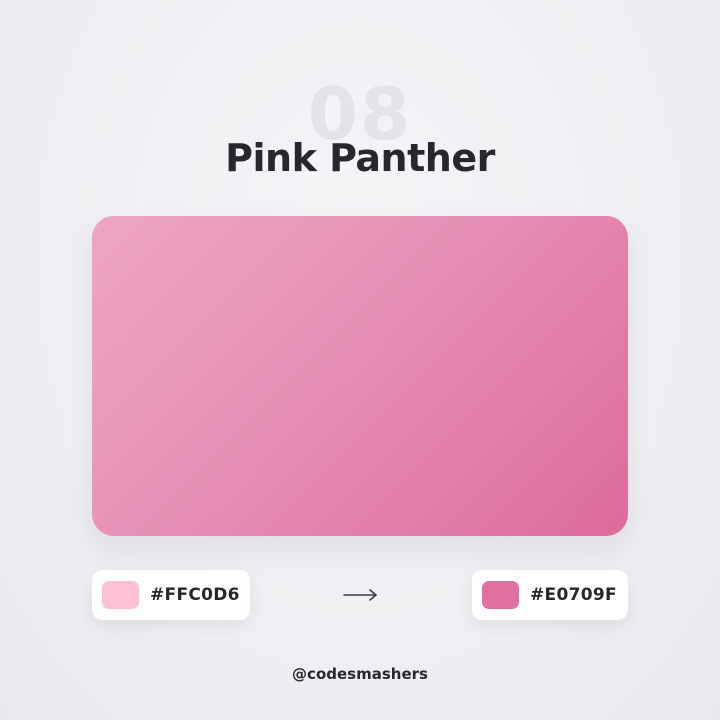 This screenshot has width=720, height=720. What do you see at coordinates (120, 595) in the screenshot?
I see `start-color-chip` at bounding box center [120, 595].